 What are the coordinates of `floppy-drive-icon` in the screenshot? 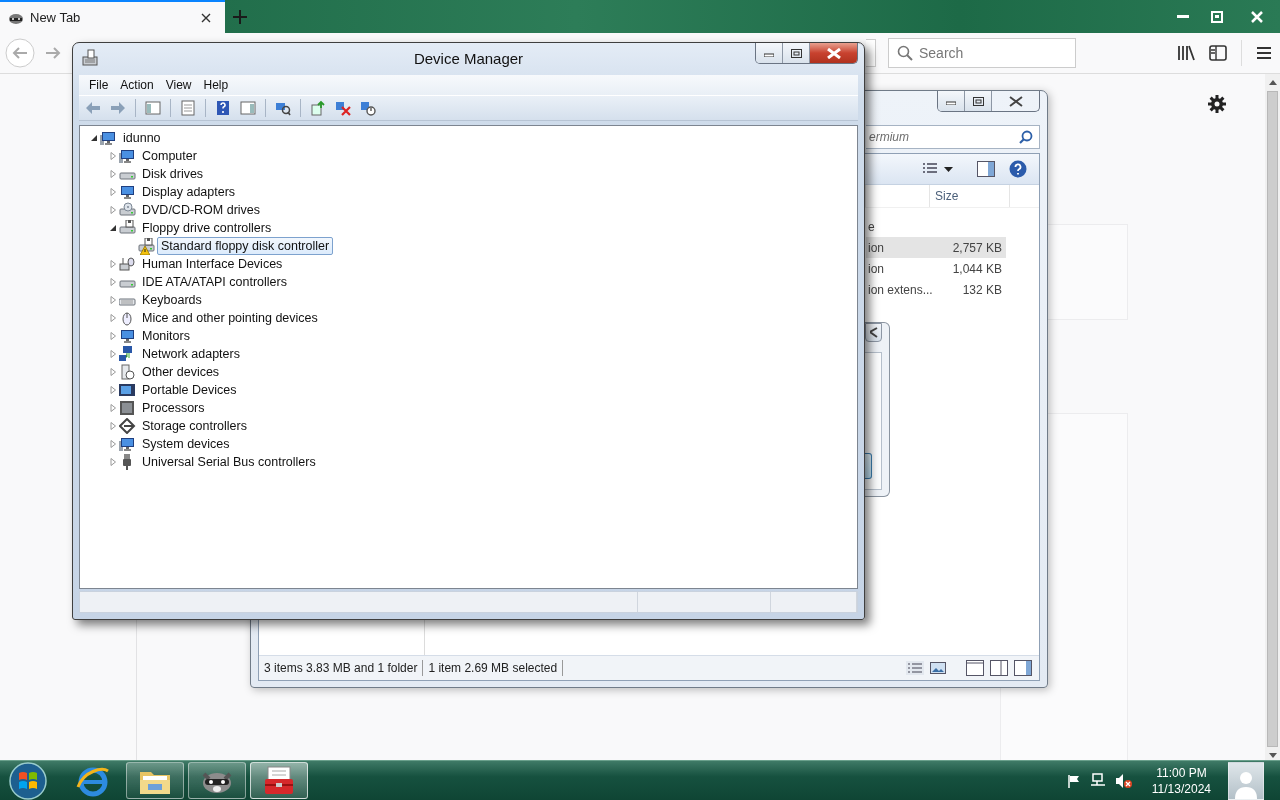 It's located at (127, 228).